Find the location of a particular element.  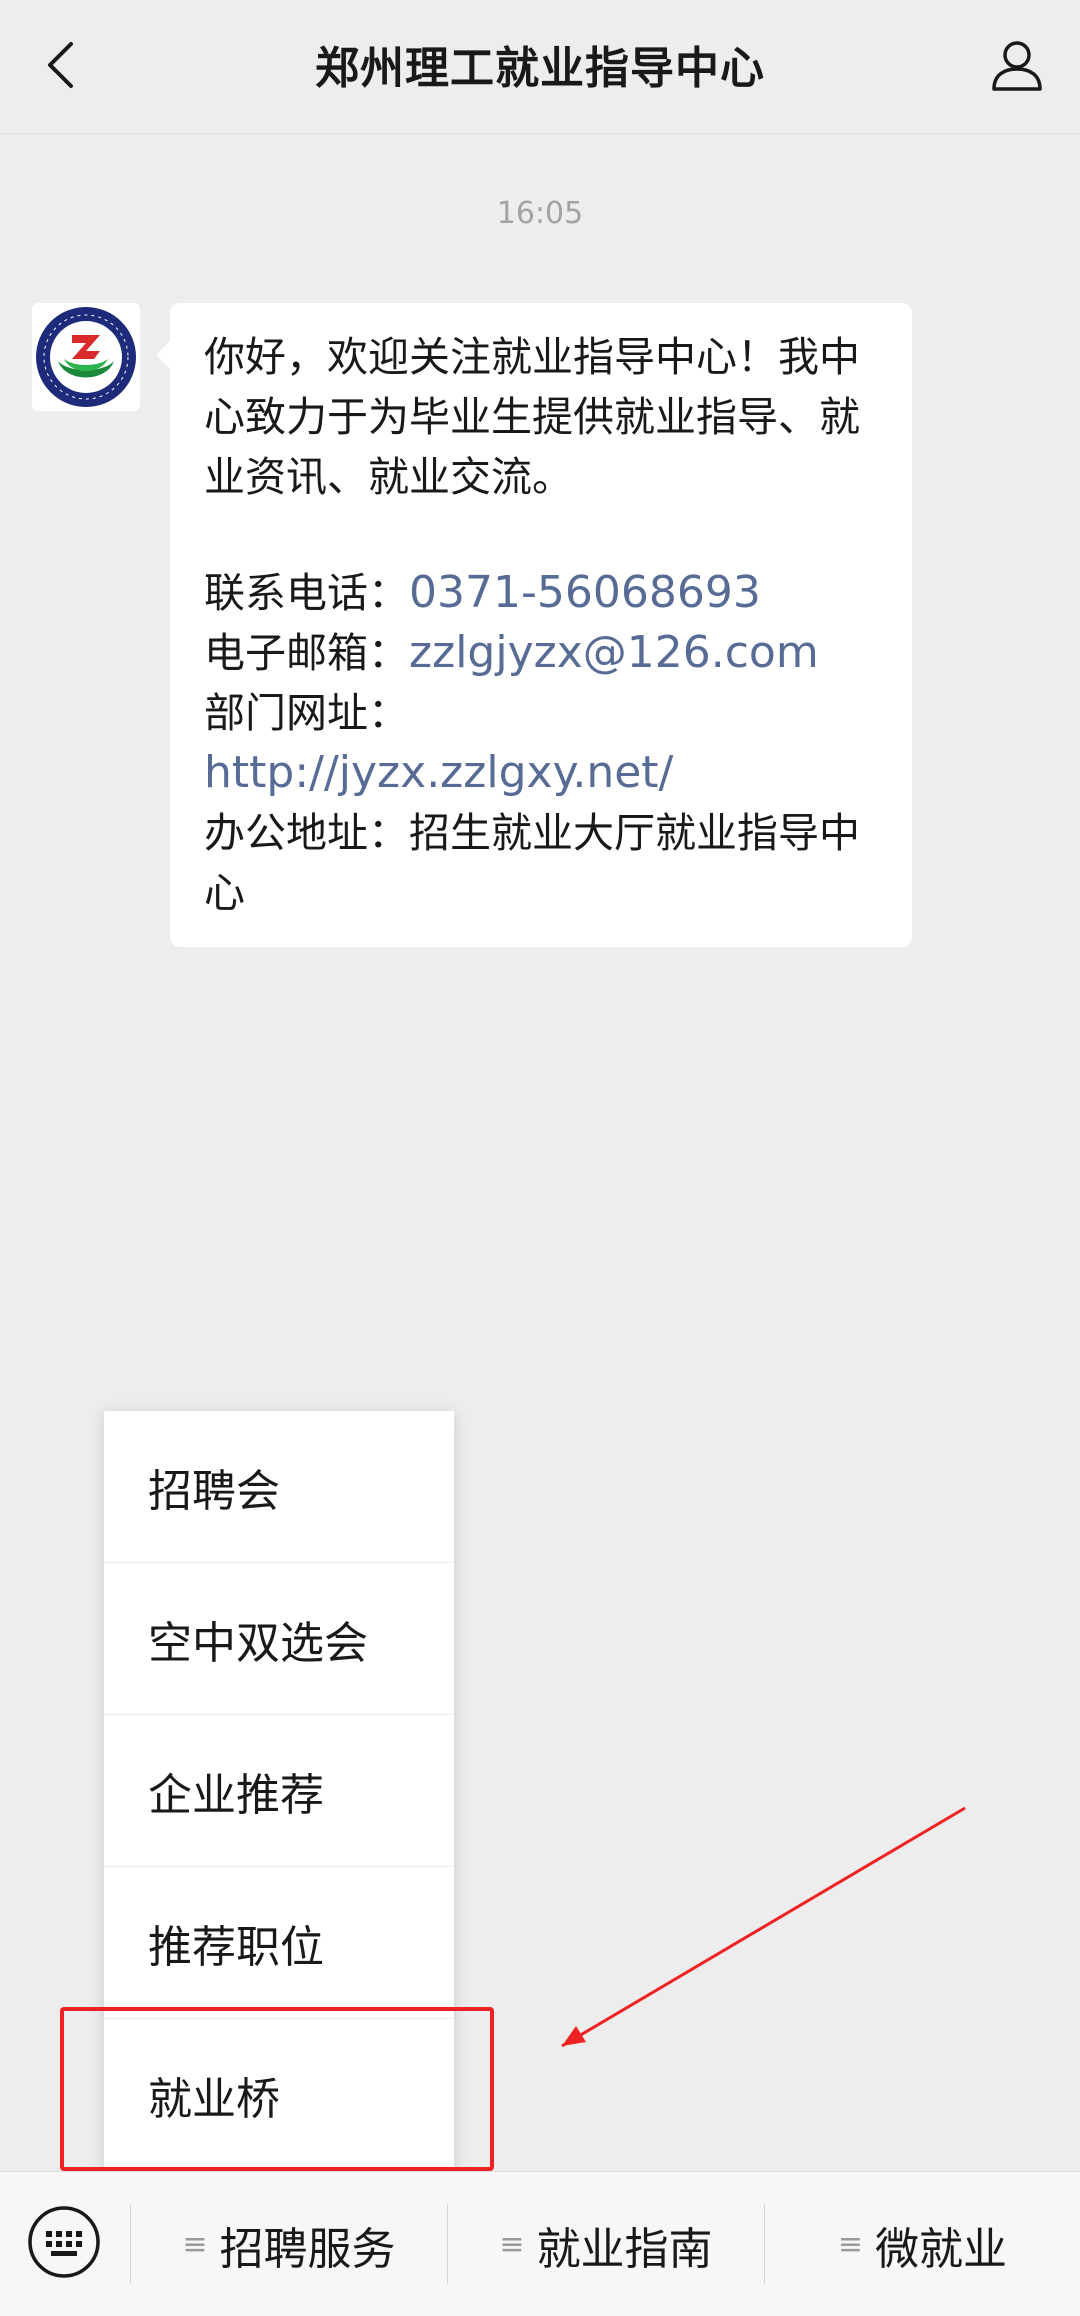

message-timestamp: 16:05 is located at coordinates (540, 213).